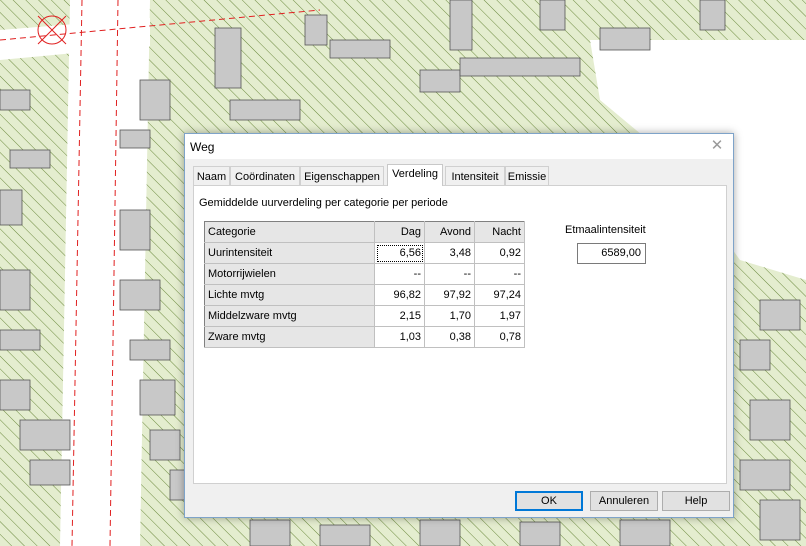 Image resolution: width=806 pixels, height=546 pixels. Describe the element at coordinates (696, 501) in the screenshot. I see `help-button: Help` at that location.